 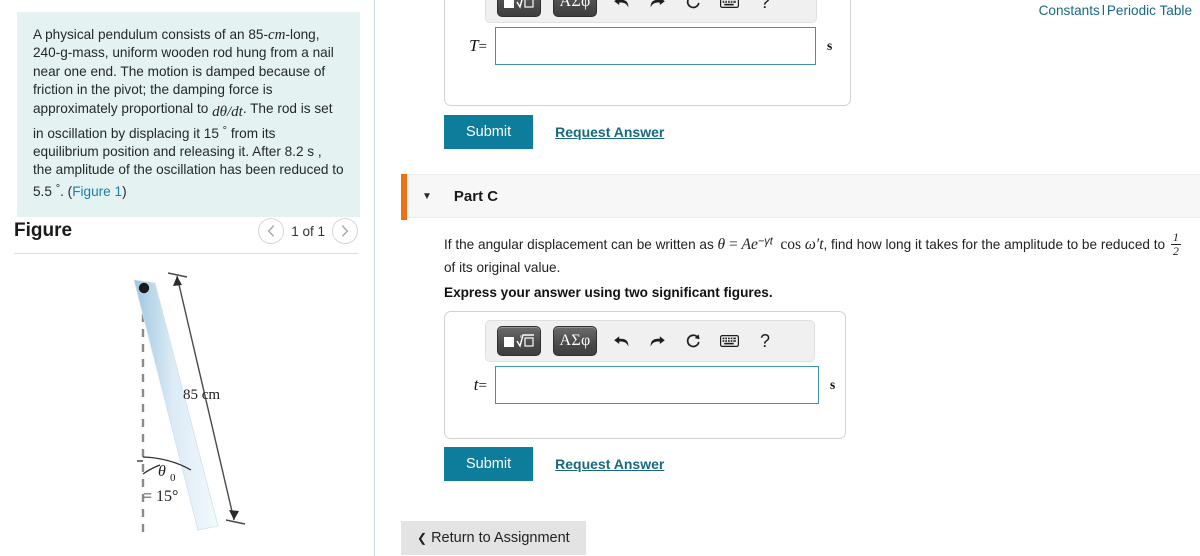 I want to click on figure-counter: 1 of 1, so click(x=308, y=231).